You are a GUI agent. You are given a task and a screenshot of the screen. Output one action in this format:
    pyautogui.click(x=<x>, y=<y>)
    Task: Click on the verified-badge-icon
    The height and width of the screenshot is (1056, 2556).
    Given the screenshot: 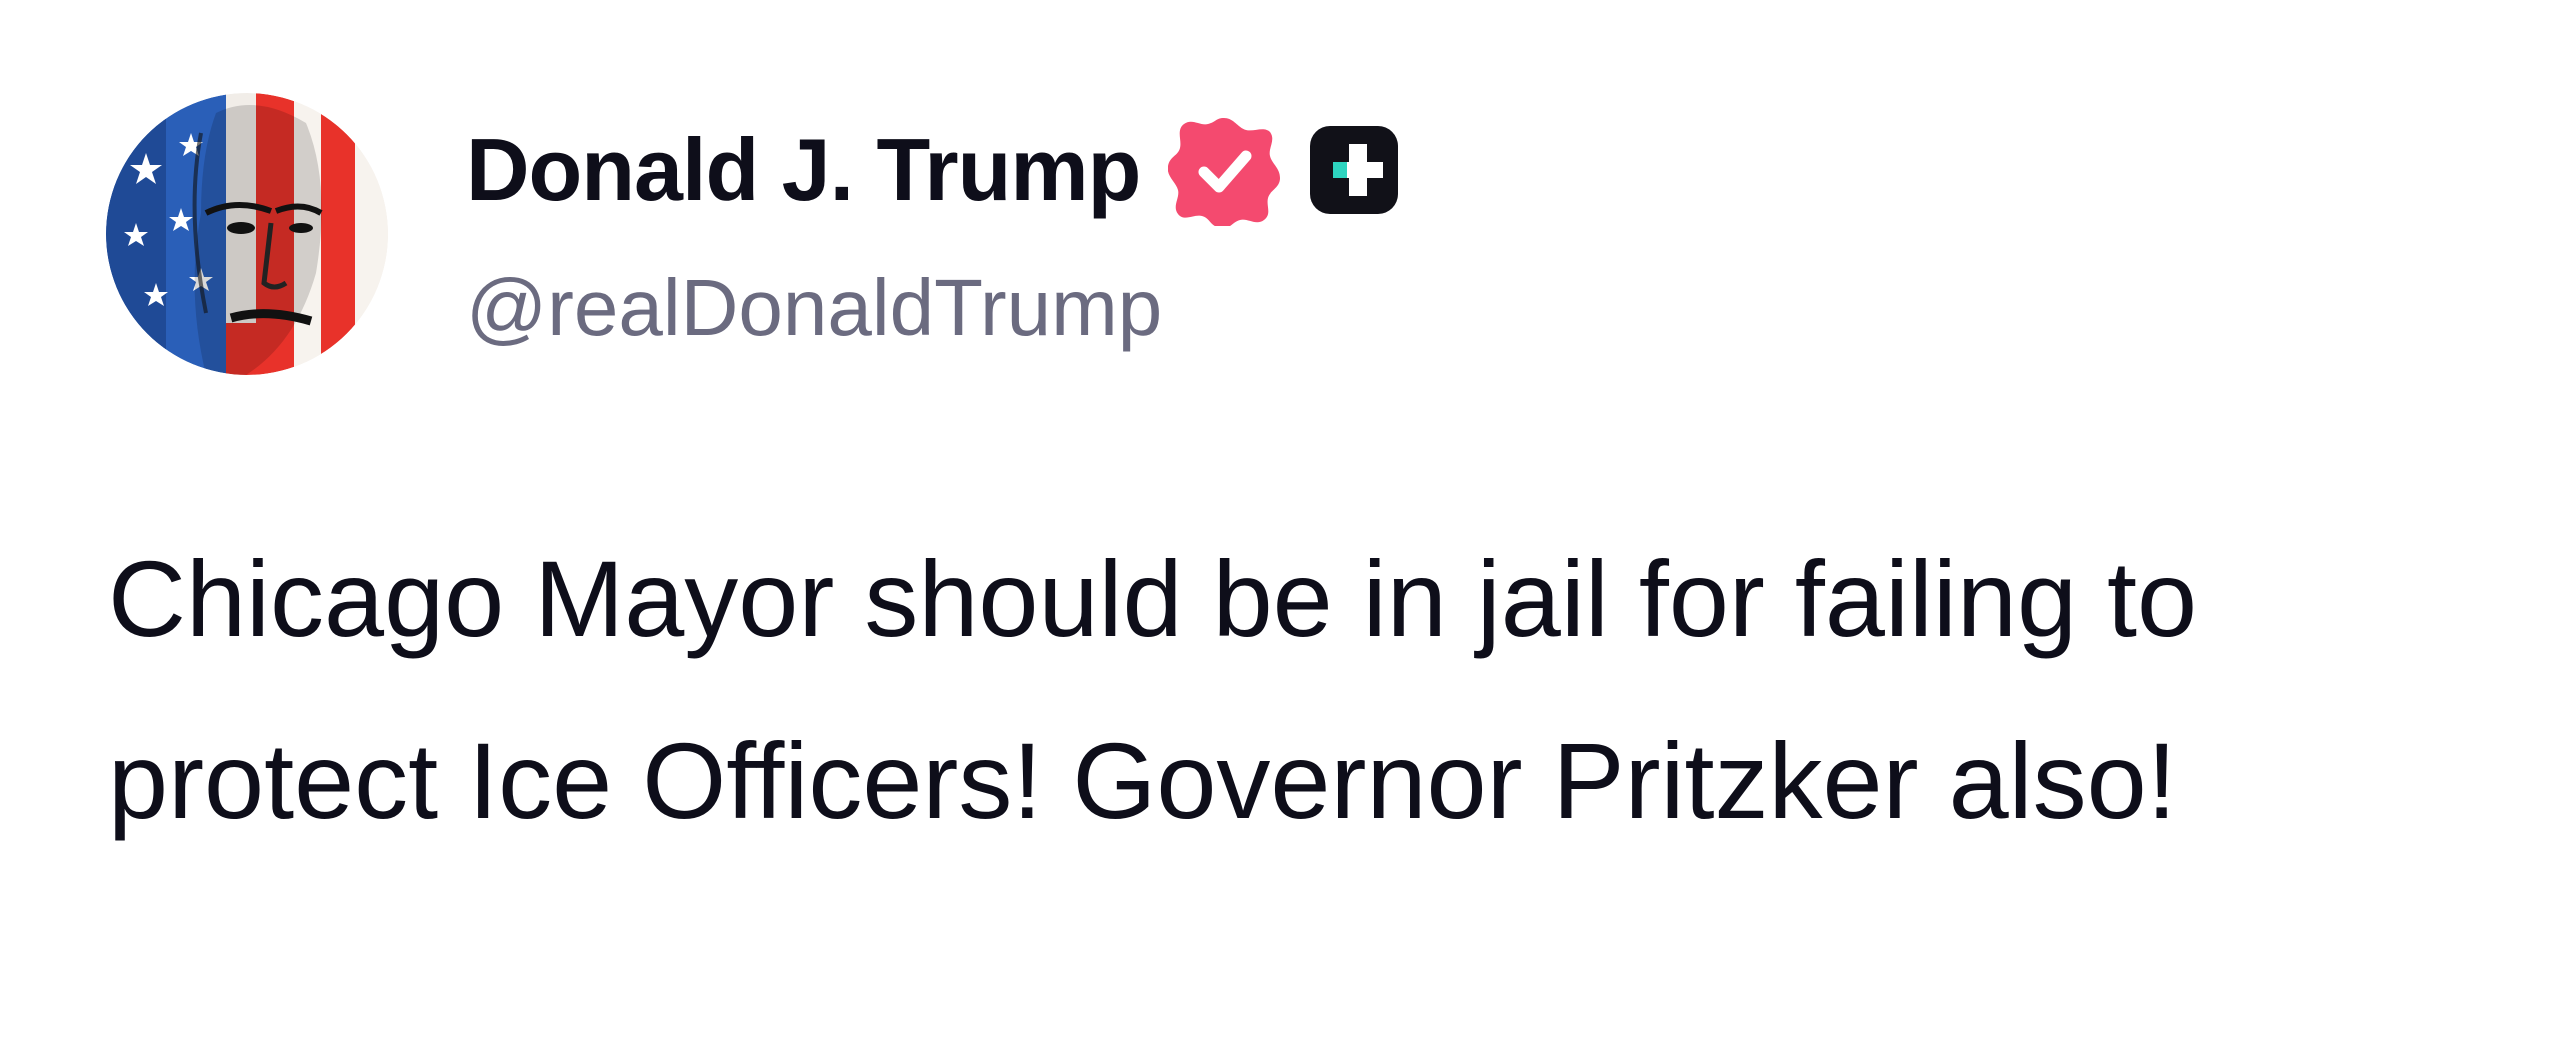 What is the action you would take?
    pyautogui.click(x=1224, y=172)
    